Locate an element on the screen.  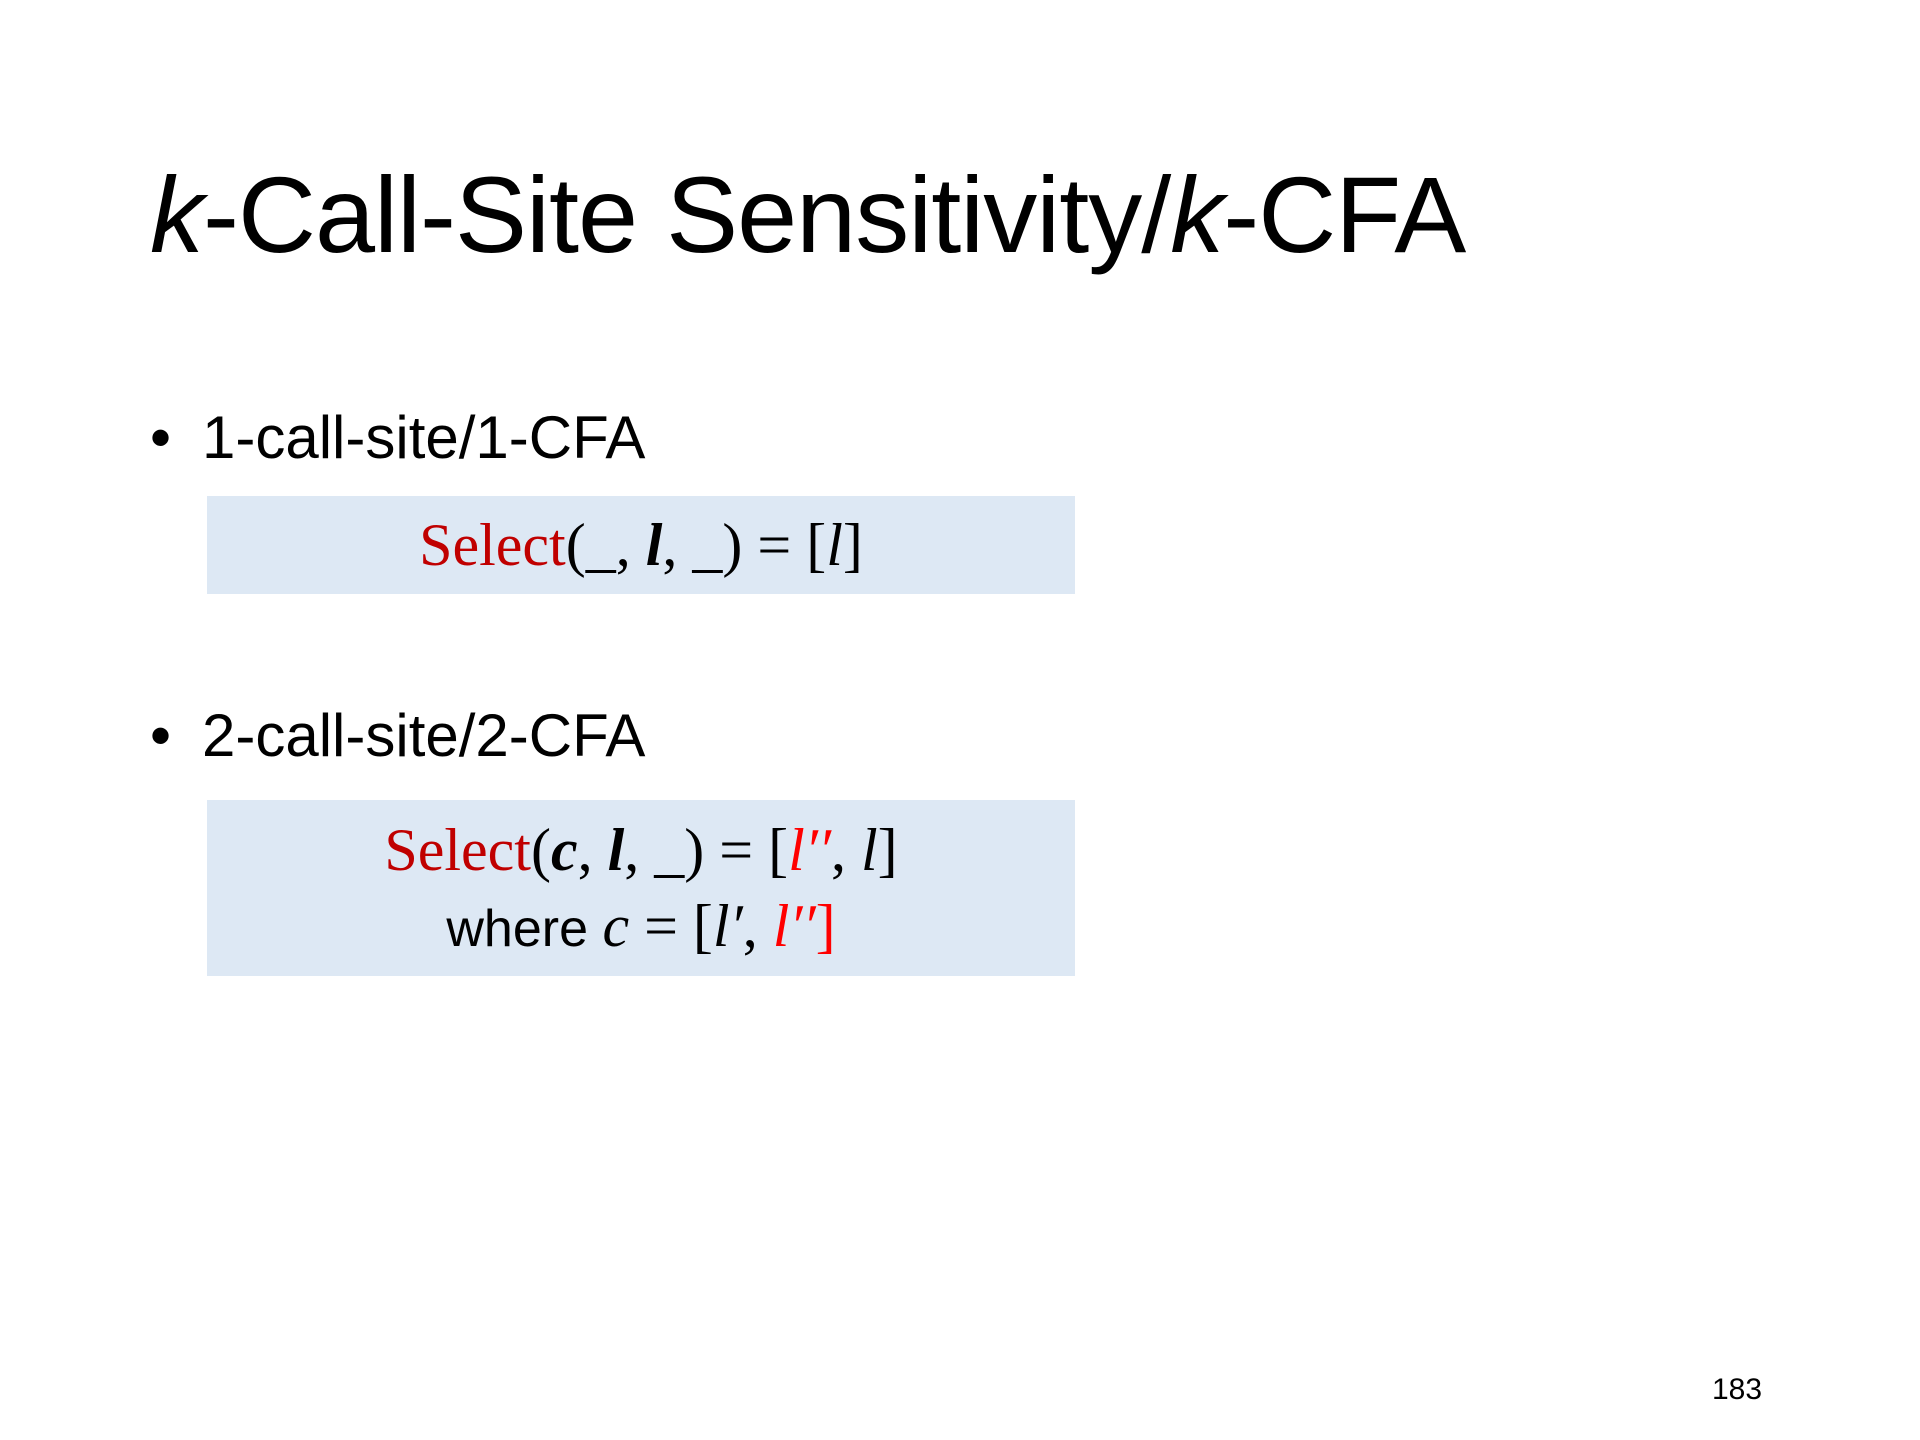
where-lp: l′ is located at coordinates (727, 926).